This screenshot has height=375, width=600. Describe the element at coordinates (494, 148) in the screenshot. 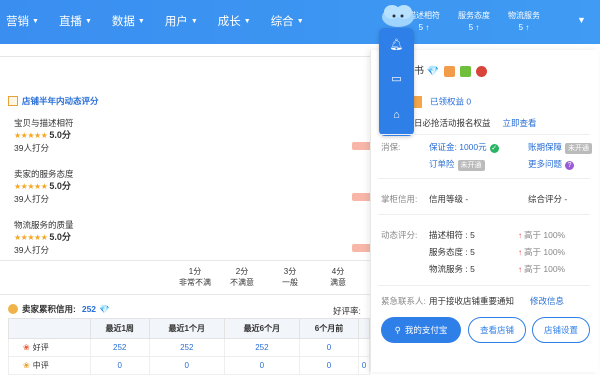

I see `check-icon: ✓` at that location.